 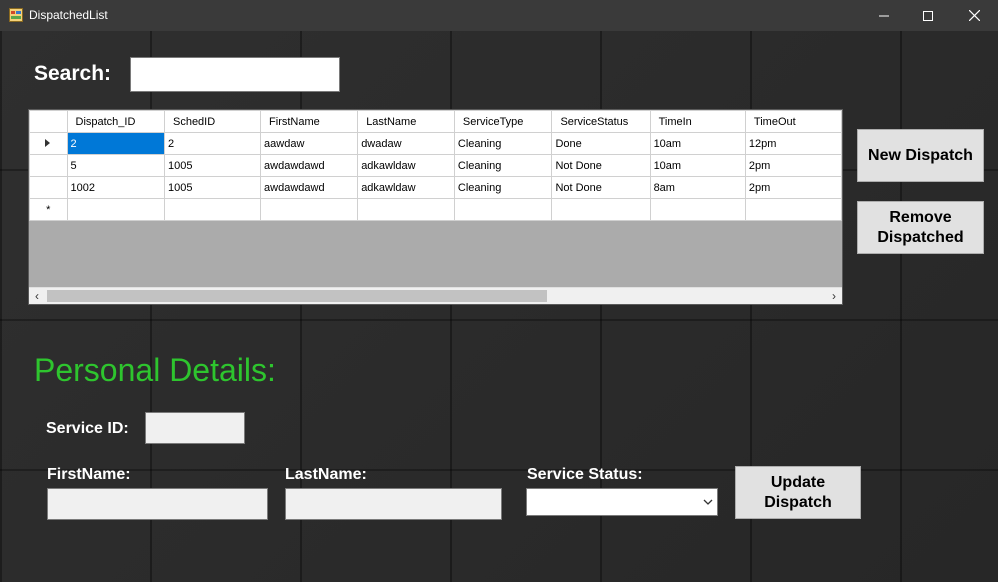 I want to click on column-header: Dispatch_ID, so click(x=115, y=121).